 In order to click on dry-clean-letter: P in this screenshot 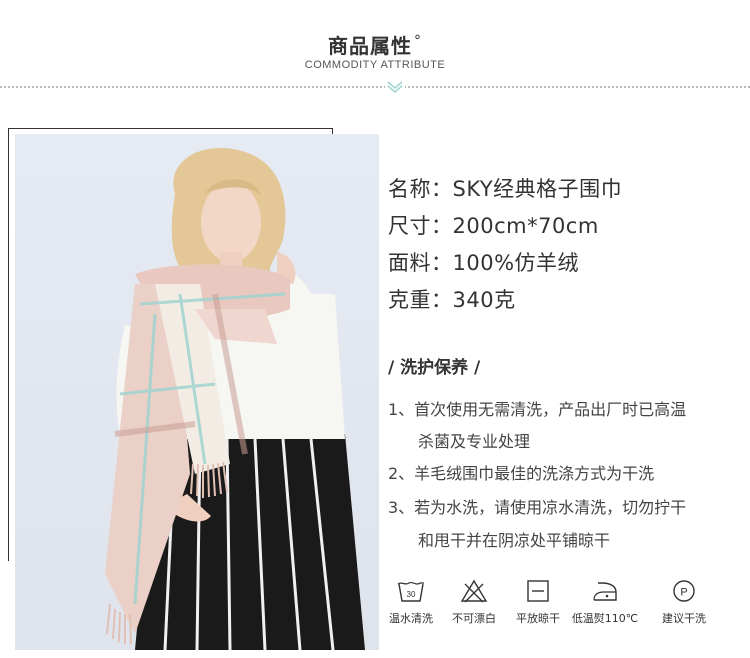, I will do `click(683, 593)`.